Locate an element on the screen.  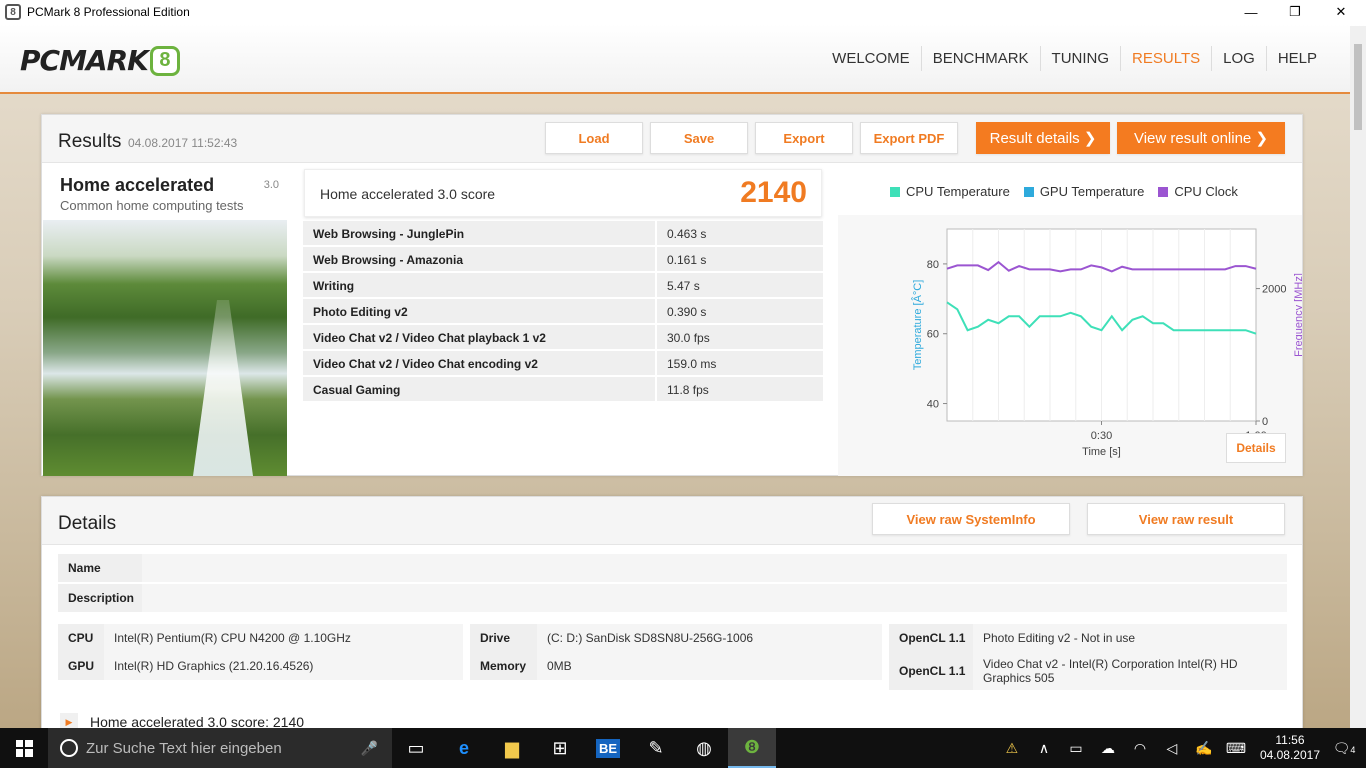
microphone-icon: 🎤 is located at coordinates (369, 748).